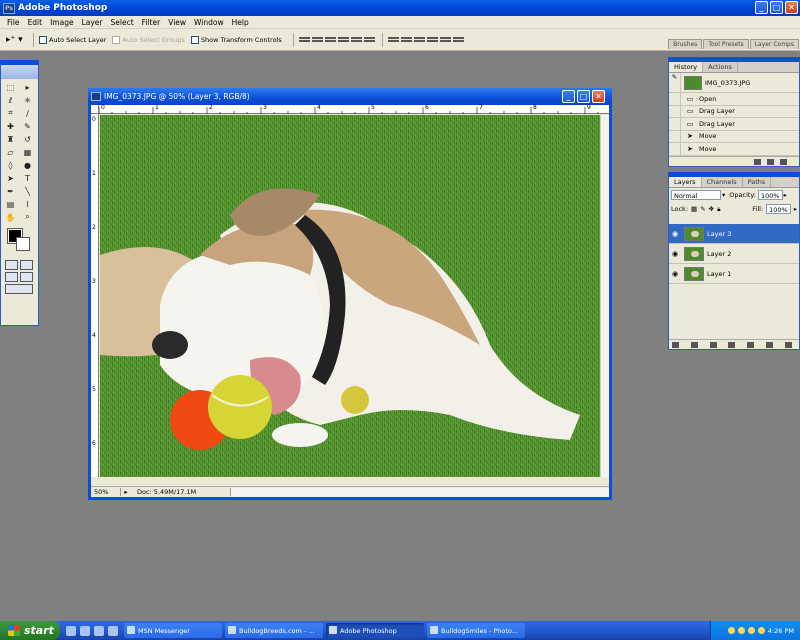 The height and width of the screenshot is (640, 800). Describe the element at coordinates (26, 265) in the screenshot. I see `quickmask-mode-icon` at that location.